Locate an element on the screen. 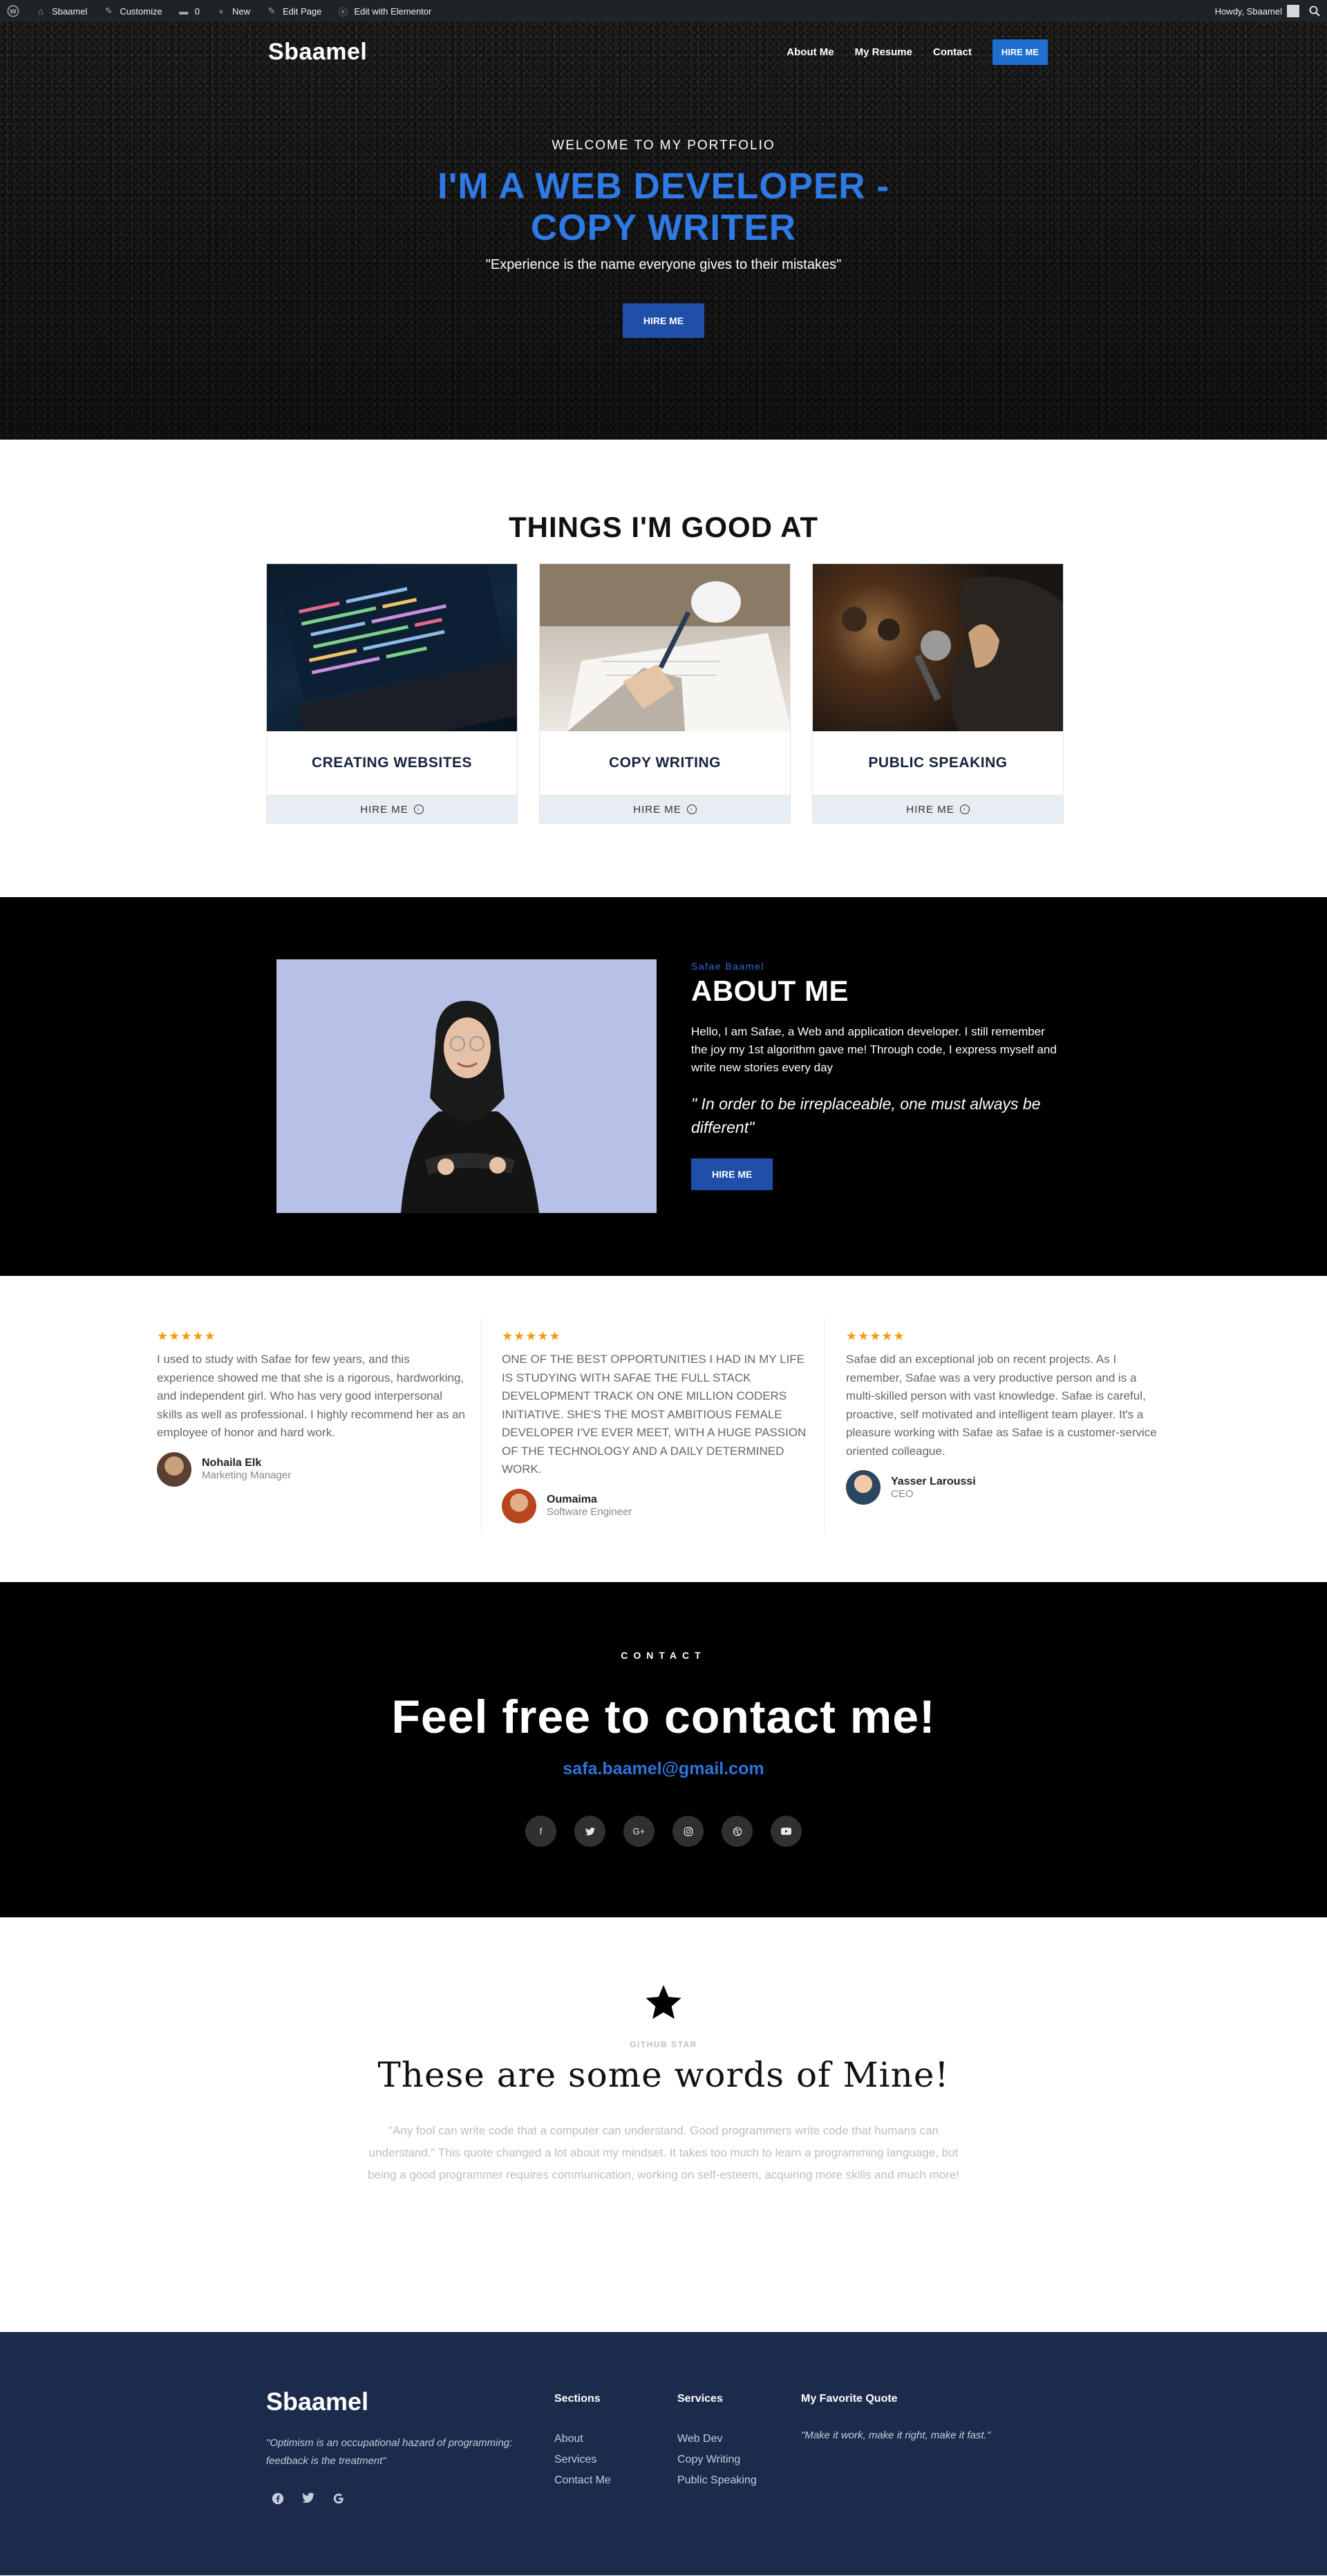 The width and height of the screenshot is (1327, 2576). hero-title-line1: I'M A WEB DEVELOPER - is located at coordinates (663, 186).